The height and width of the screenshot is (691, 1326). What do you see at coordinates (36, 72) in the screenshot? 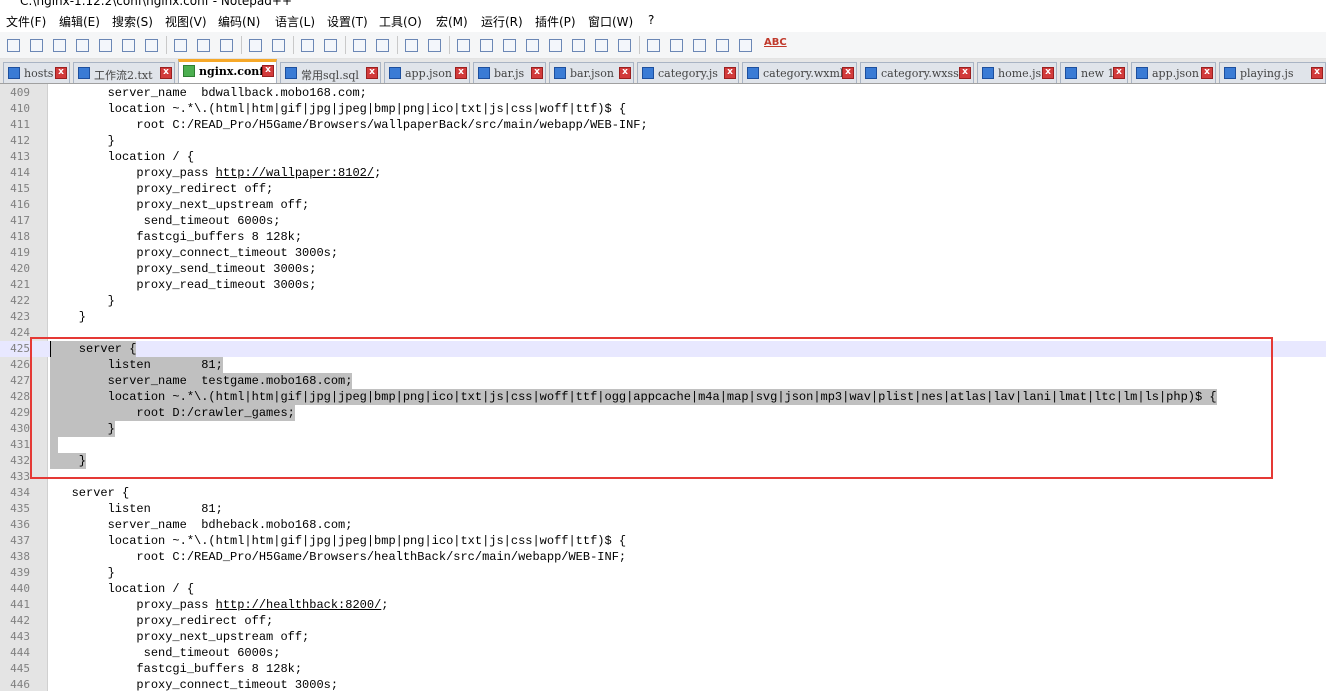
I see `tab-0: hosts x` at bounding box center [36, 72].